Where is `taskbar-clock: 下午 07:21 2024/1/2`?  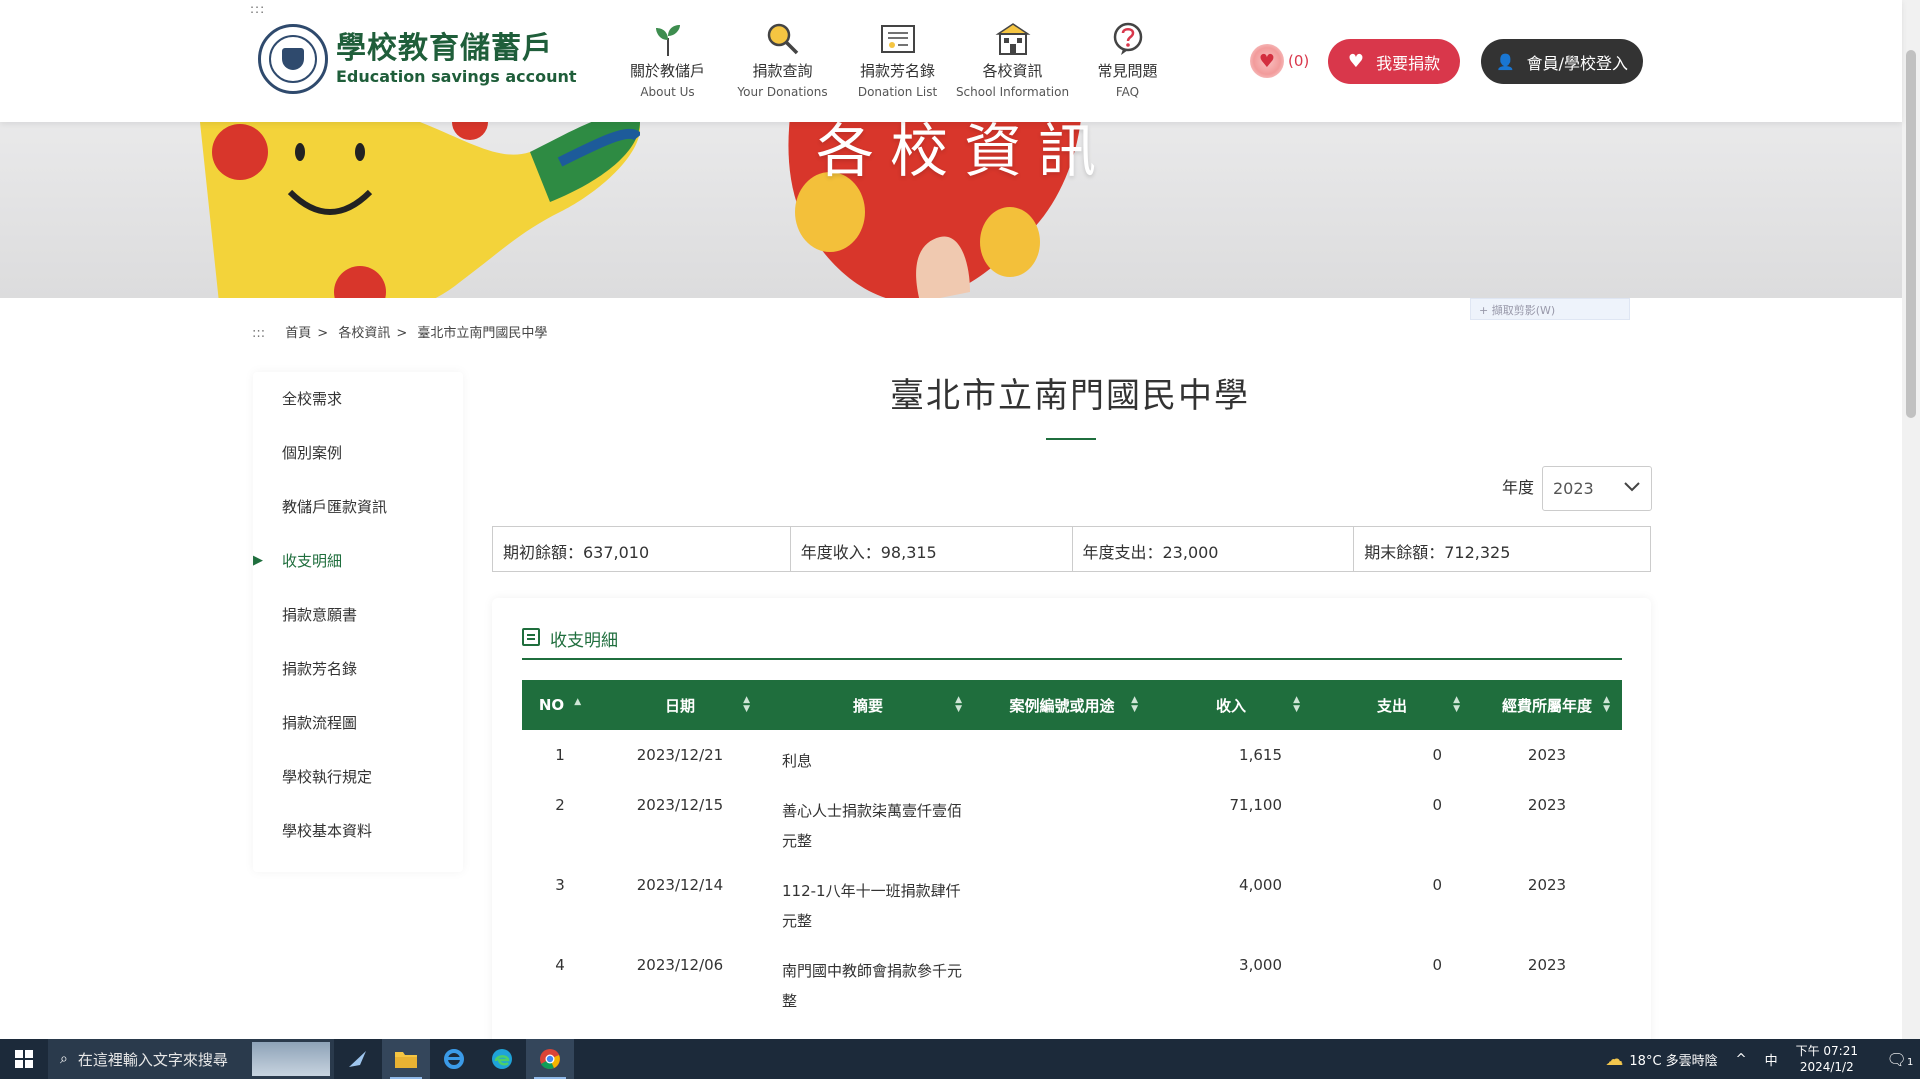
taskbar-clock: 下午 07:21 2024/1/2 is located at coordinates (1827, 1059).